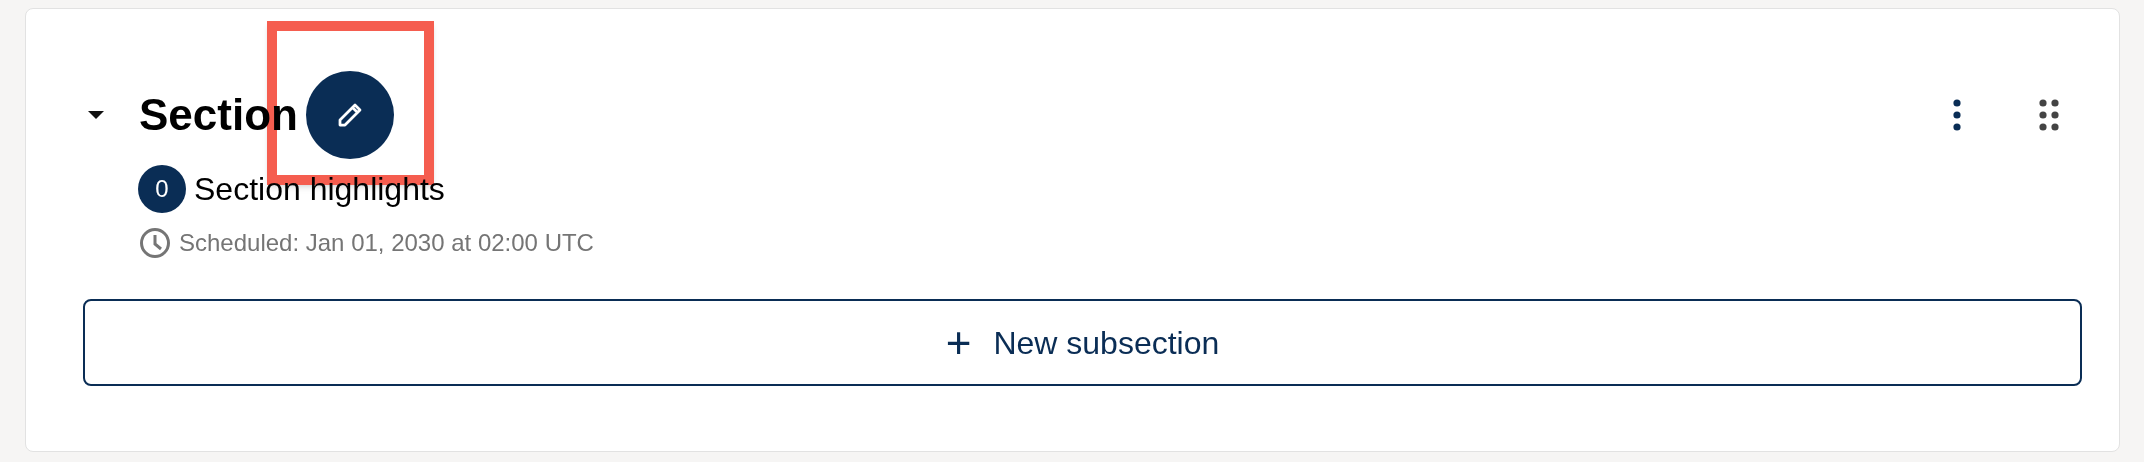 Image resolution: width=2144 pixels, height=462 pixels. What do you see at coordinates (155, 243) in the screenshot?
I see `clock-icon` at bounding box center [155, 243].